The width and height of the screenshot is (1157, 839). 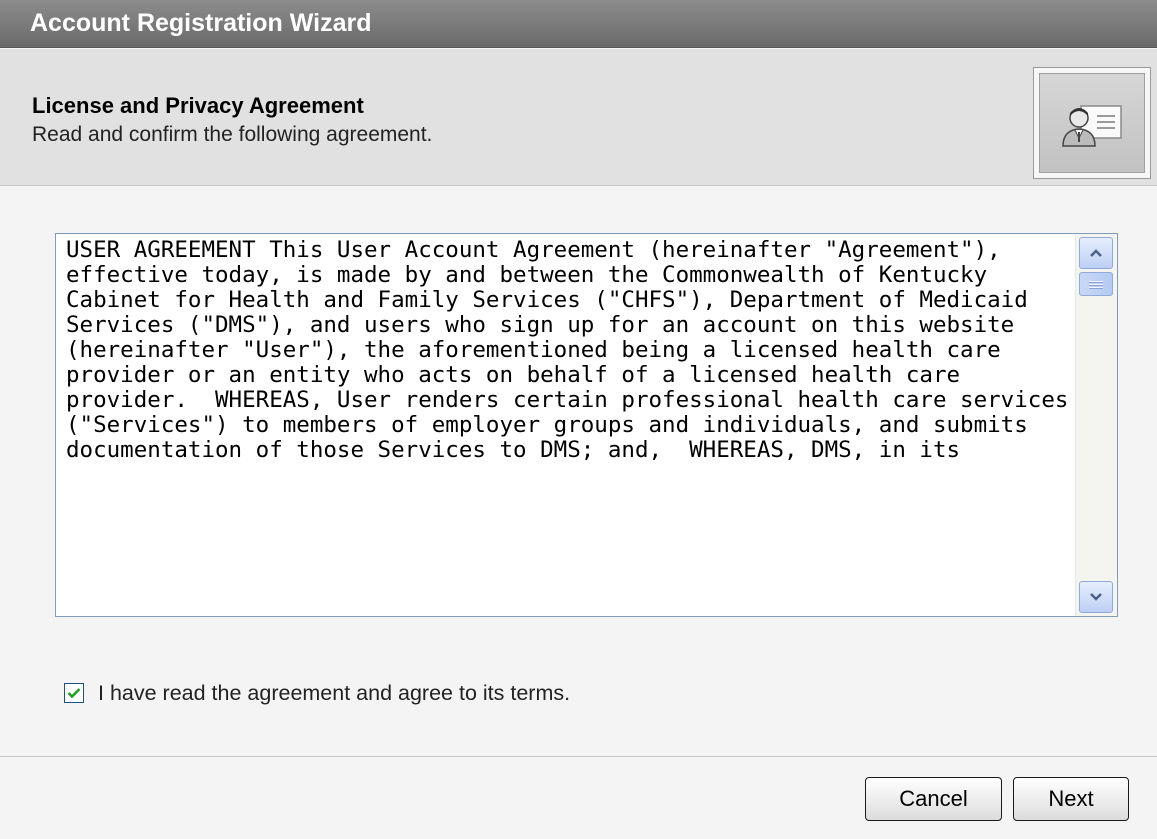 I want to click on scroll-up-button, so click(x=1096, y=253).